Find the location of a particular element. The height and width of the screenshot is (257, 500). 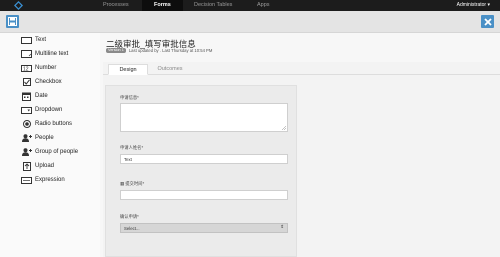

checkbox-icon is located at coordinates (26, 82).